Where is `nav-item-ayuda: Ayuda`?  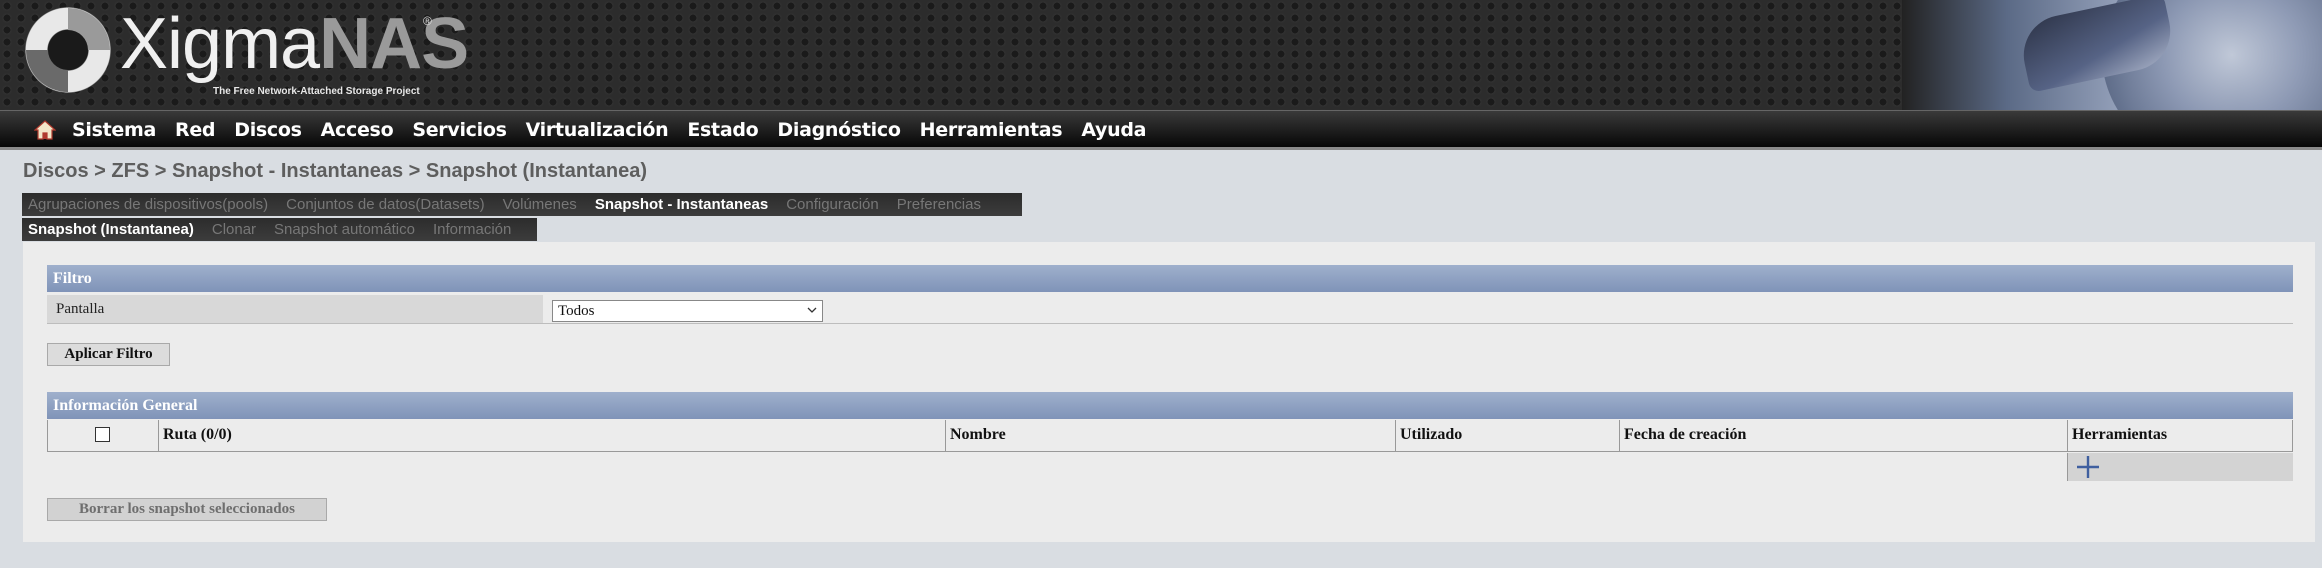
nav-item-ayuda: Ayuda is located at coordinates (1113, 130).